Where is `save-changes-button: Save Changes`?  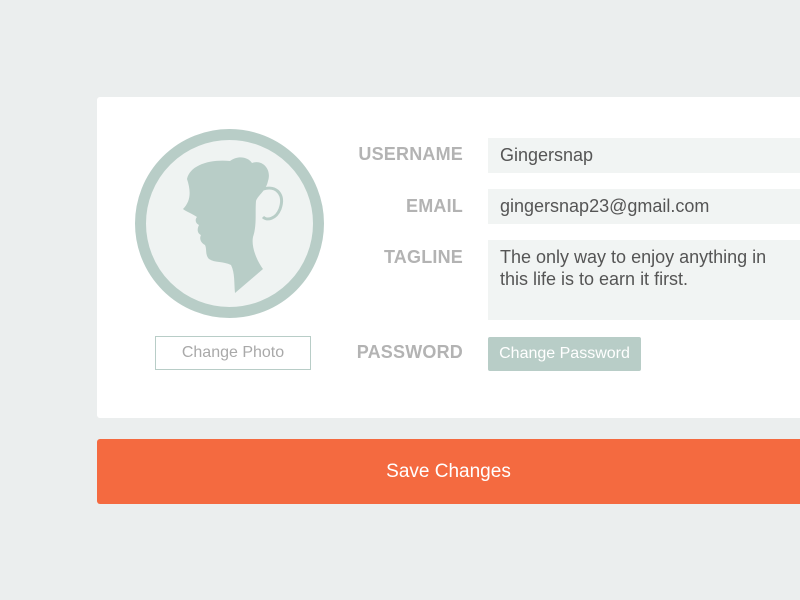 save-changes-button: Save Changes is located at coordinates (448, 471).